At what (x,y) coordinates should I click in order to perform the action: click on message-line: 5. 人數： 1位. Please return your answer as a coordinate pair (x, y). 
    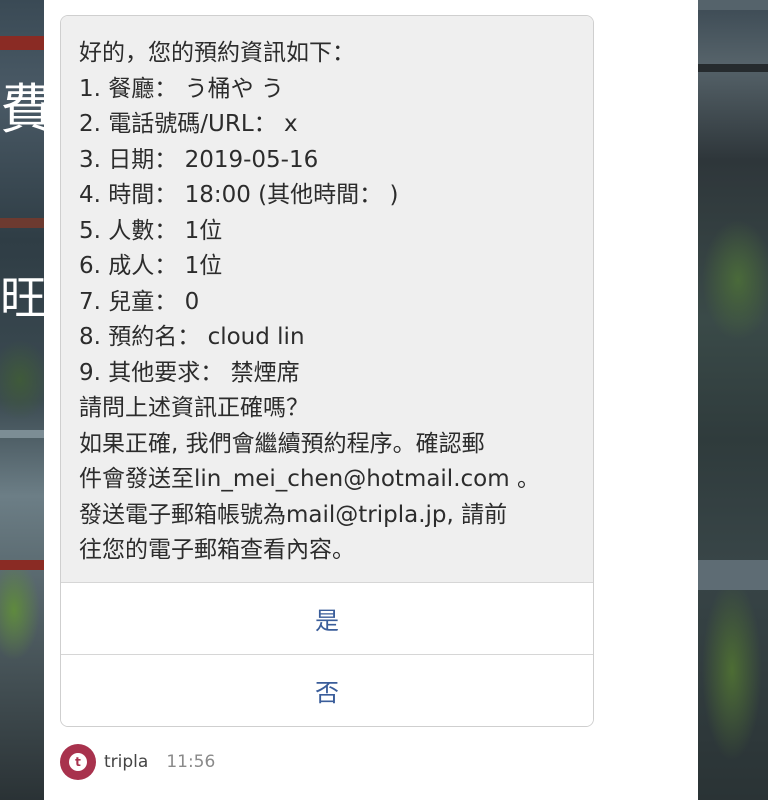
    Looking at the image, I should click on (151, 230).